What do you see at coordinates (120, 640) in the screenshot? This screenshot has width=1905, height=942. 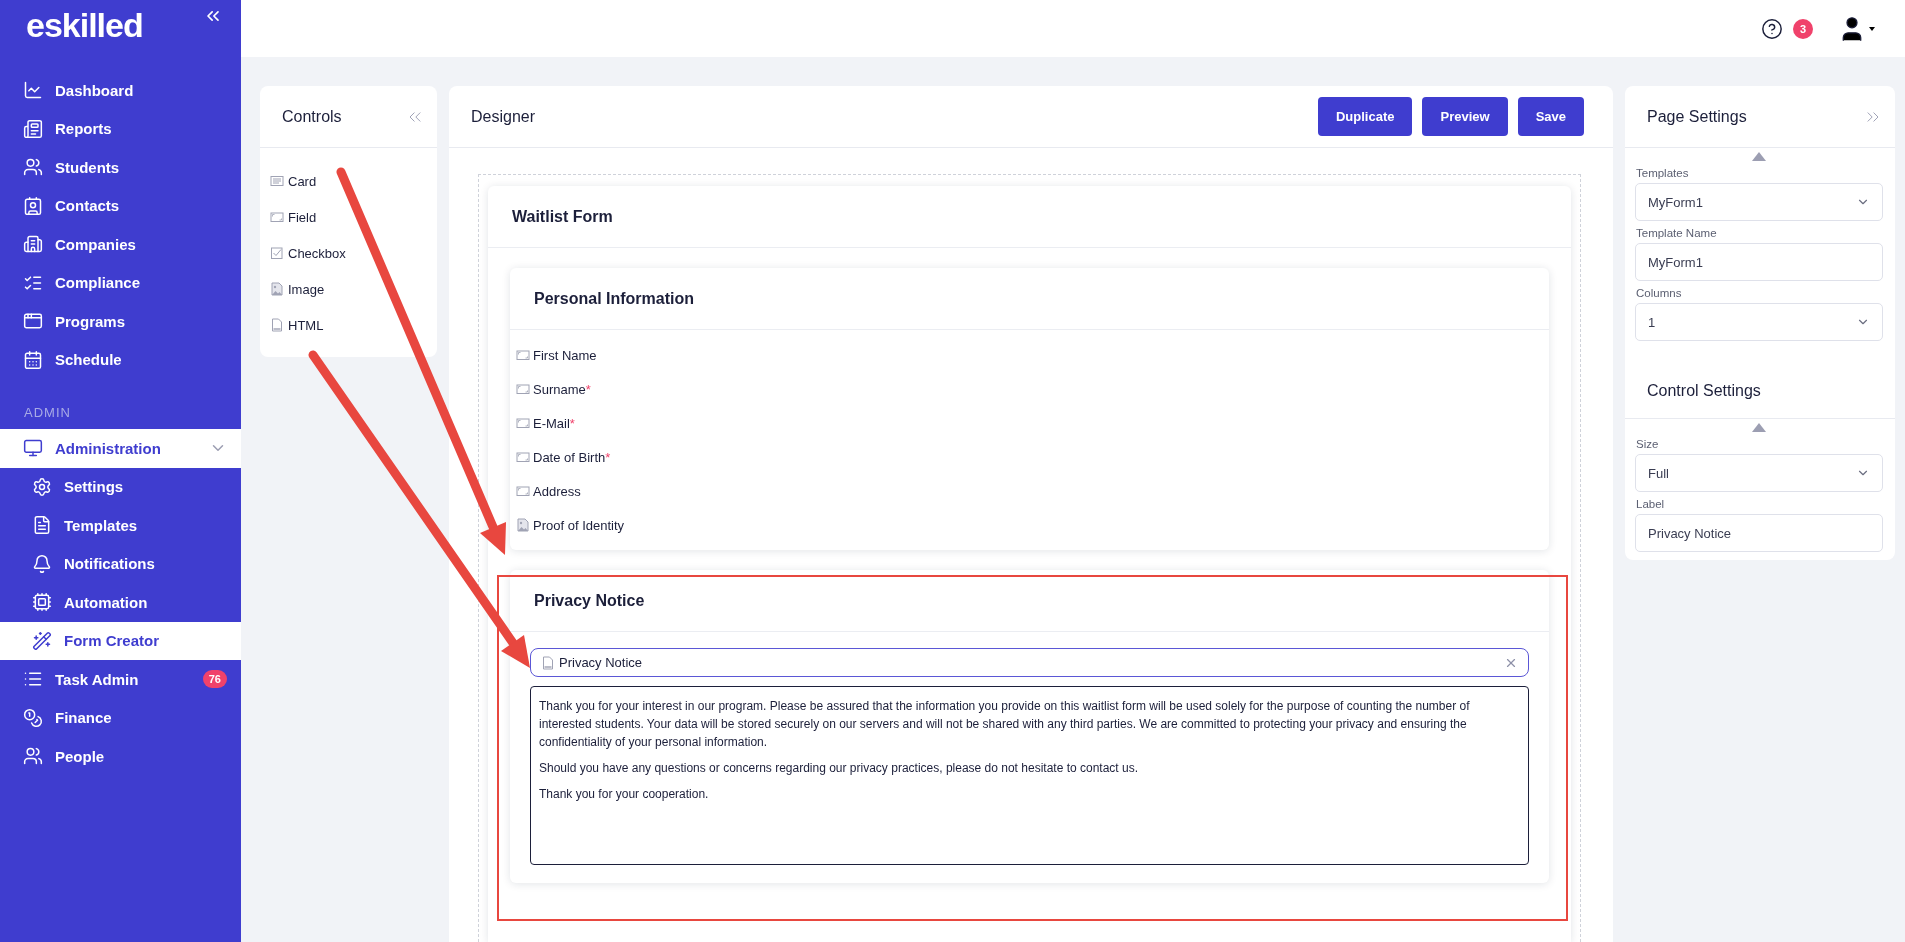 I see `sidebar-item: Form Creator` at bounding box center [120, 640].